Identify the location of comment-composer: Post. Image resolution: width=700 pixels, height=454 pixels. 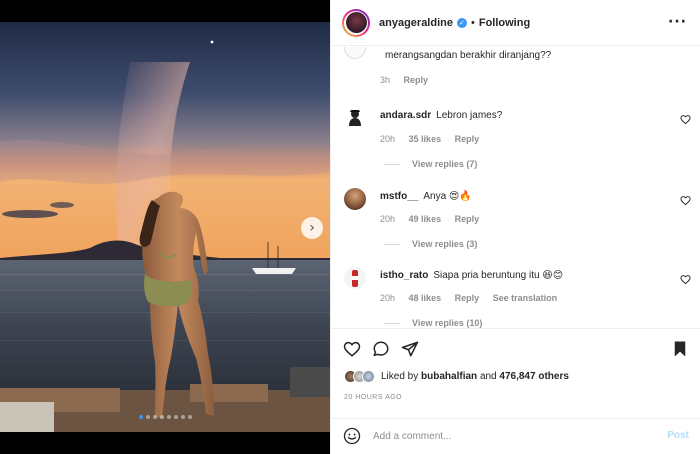
(515, 436).